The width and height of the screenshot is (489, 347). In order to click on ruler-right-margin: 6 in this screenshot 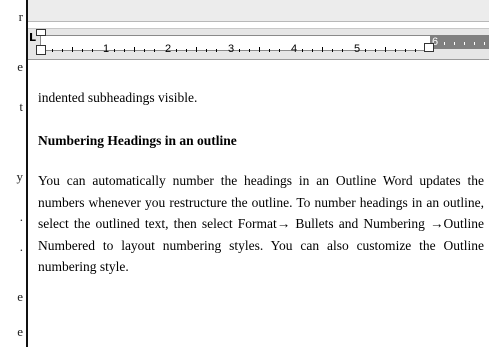, I will do `click(459, 42)`.